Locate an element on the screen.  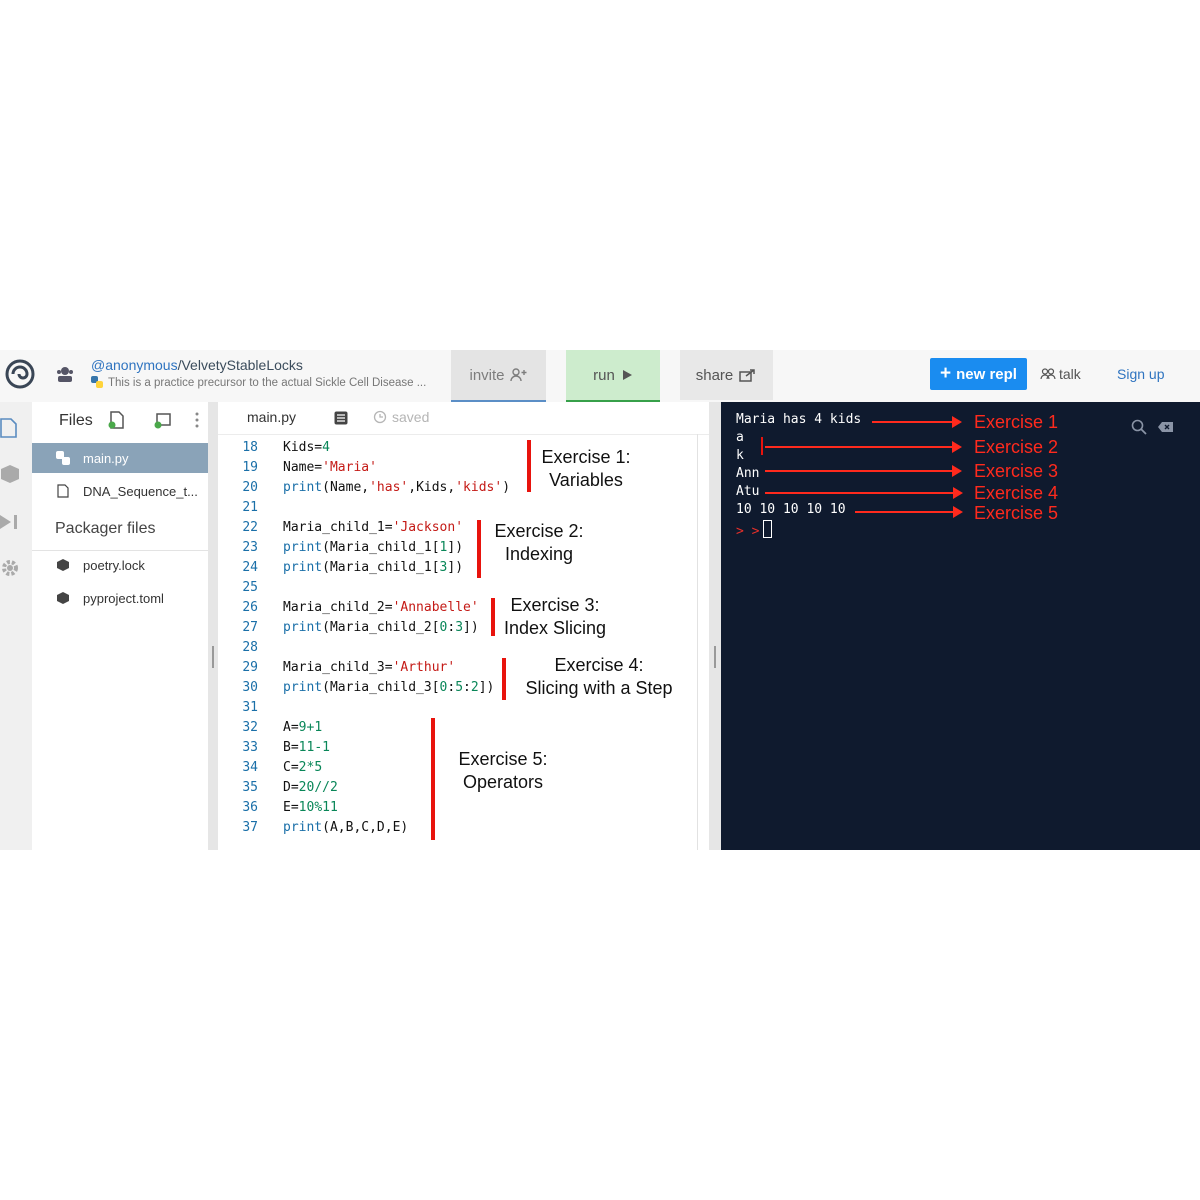
annotation-title: Exercise 5: is located at coordinates (503, 759).